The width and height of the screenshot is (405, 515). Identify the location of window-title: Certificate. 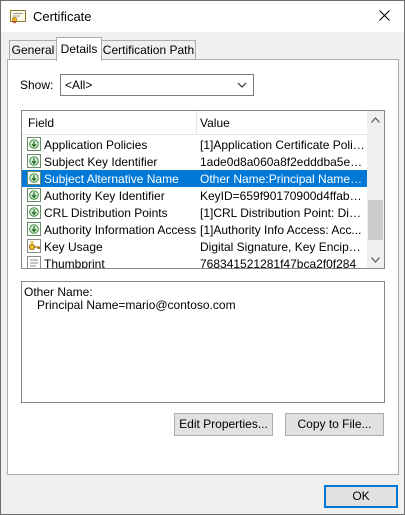
(62, 16).